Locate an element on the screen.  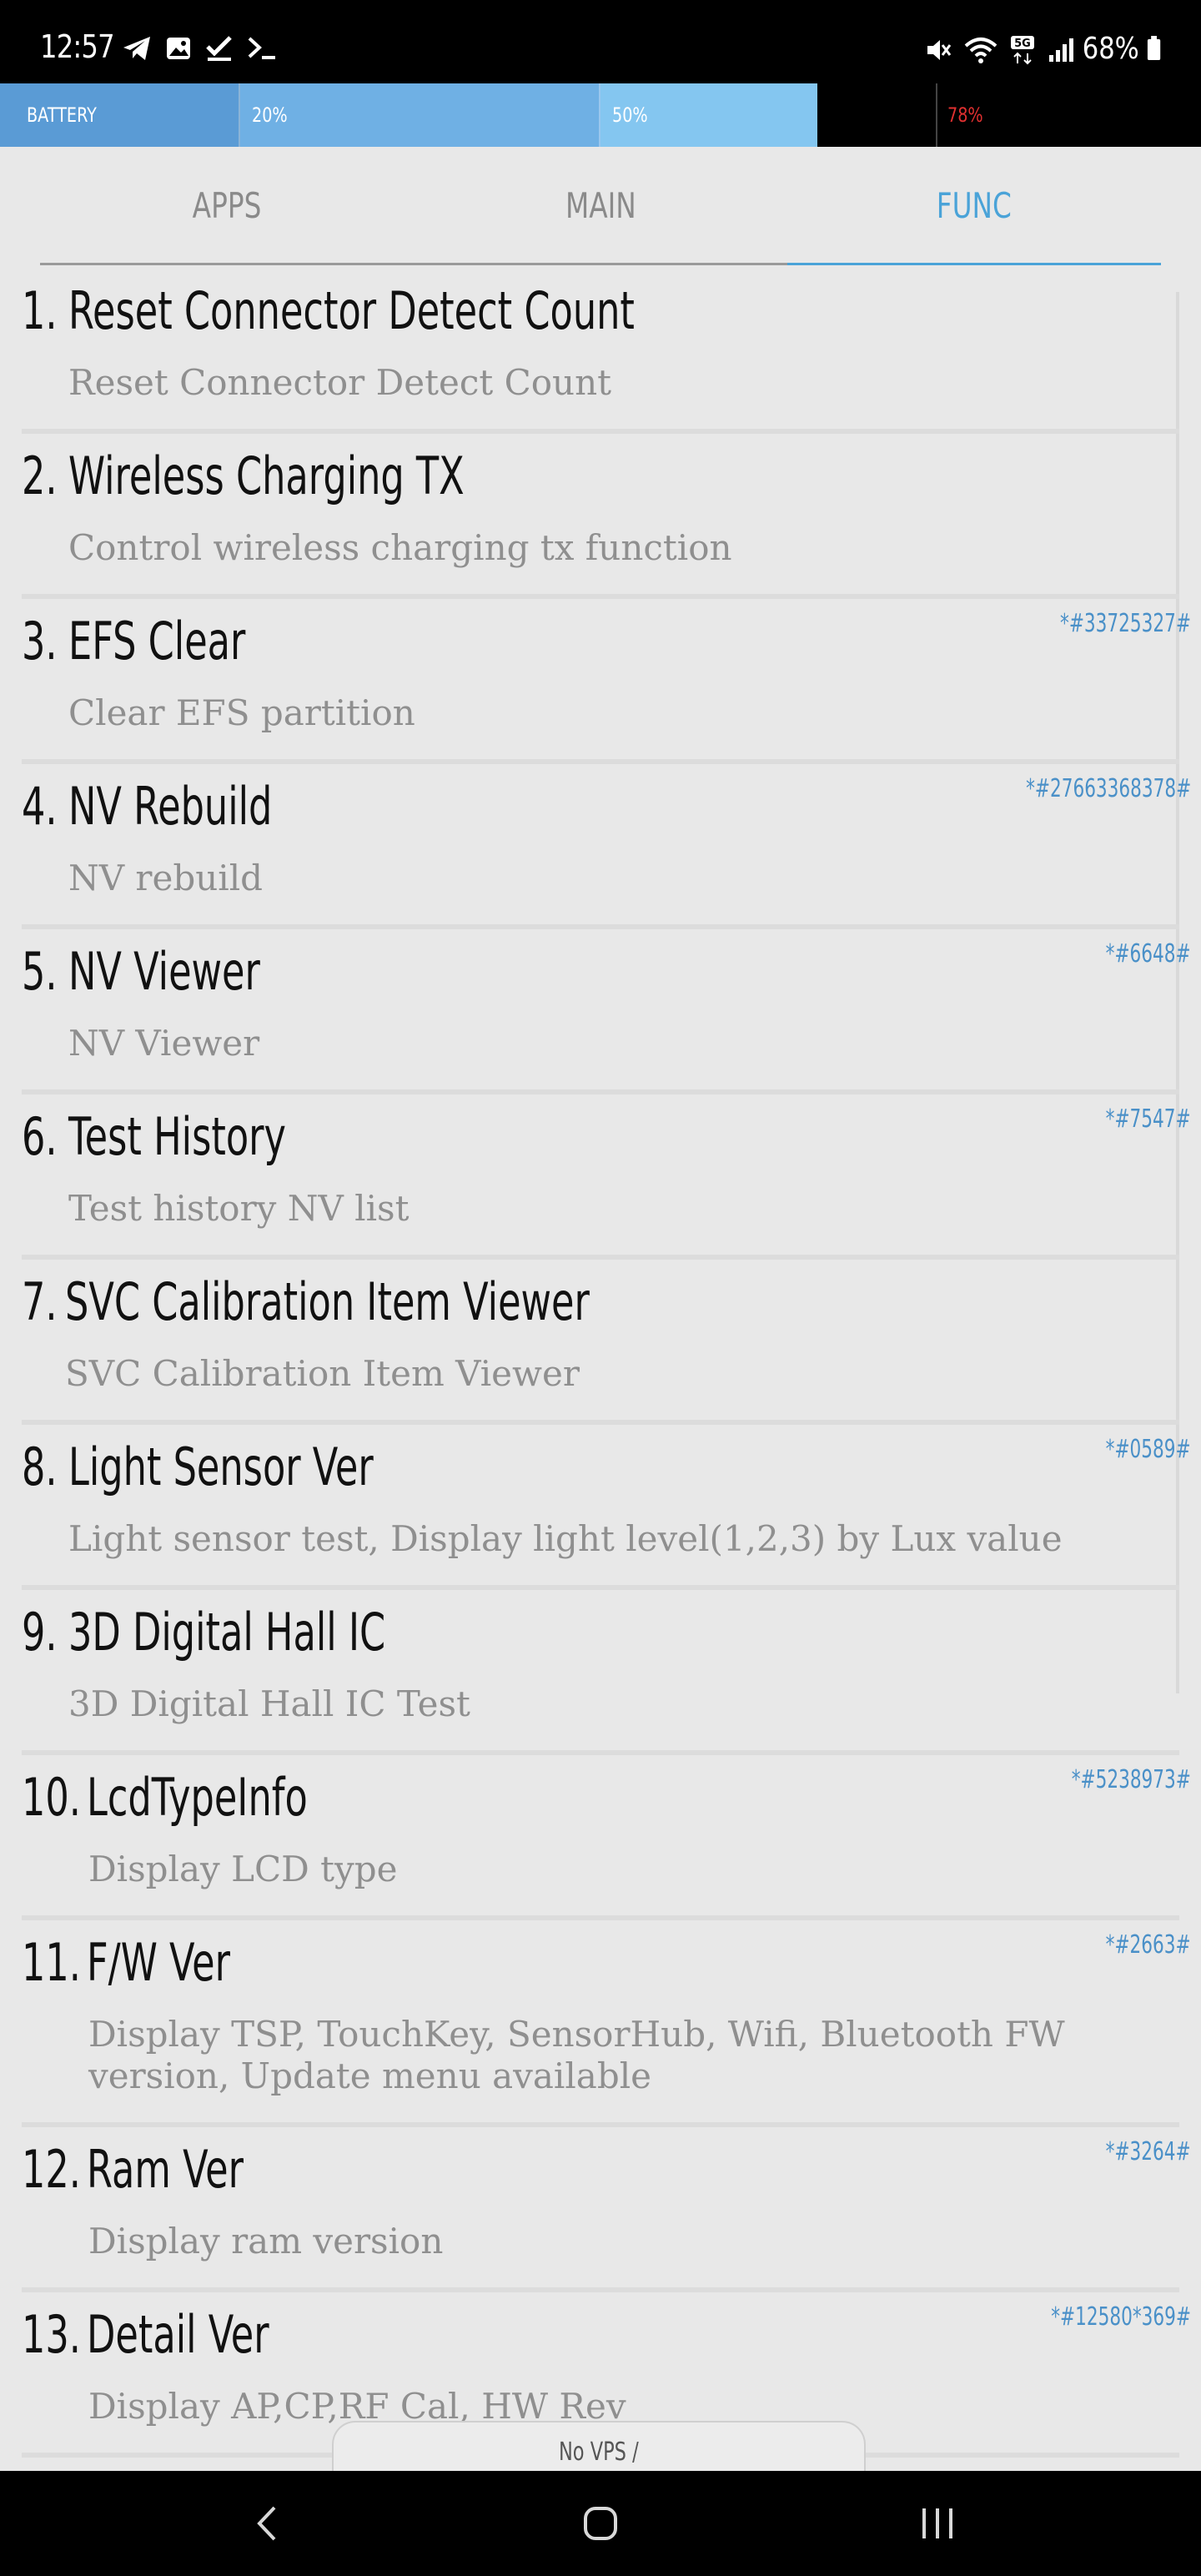
item-description: Reset Connector Detect Count is located at coordinates (340, 382).